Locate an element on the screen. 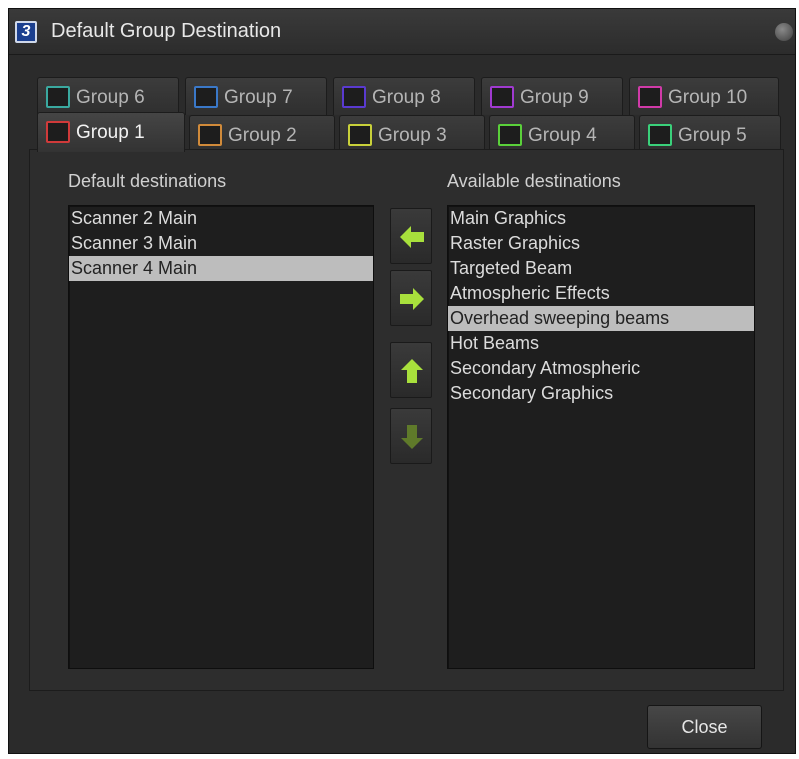 Image resolution: width=799 pixels, height=759 pixels. default-destinations-label: Default destinations is located at coordinates (147, 181).